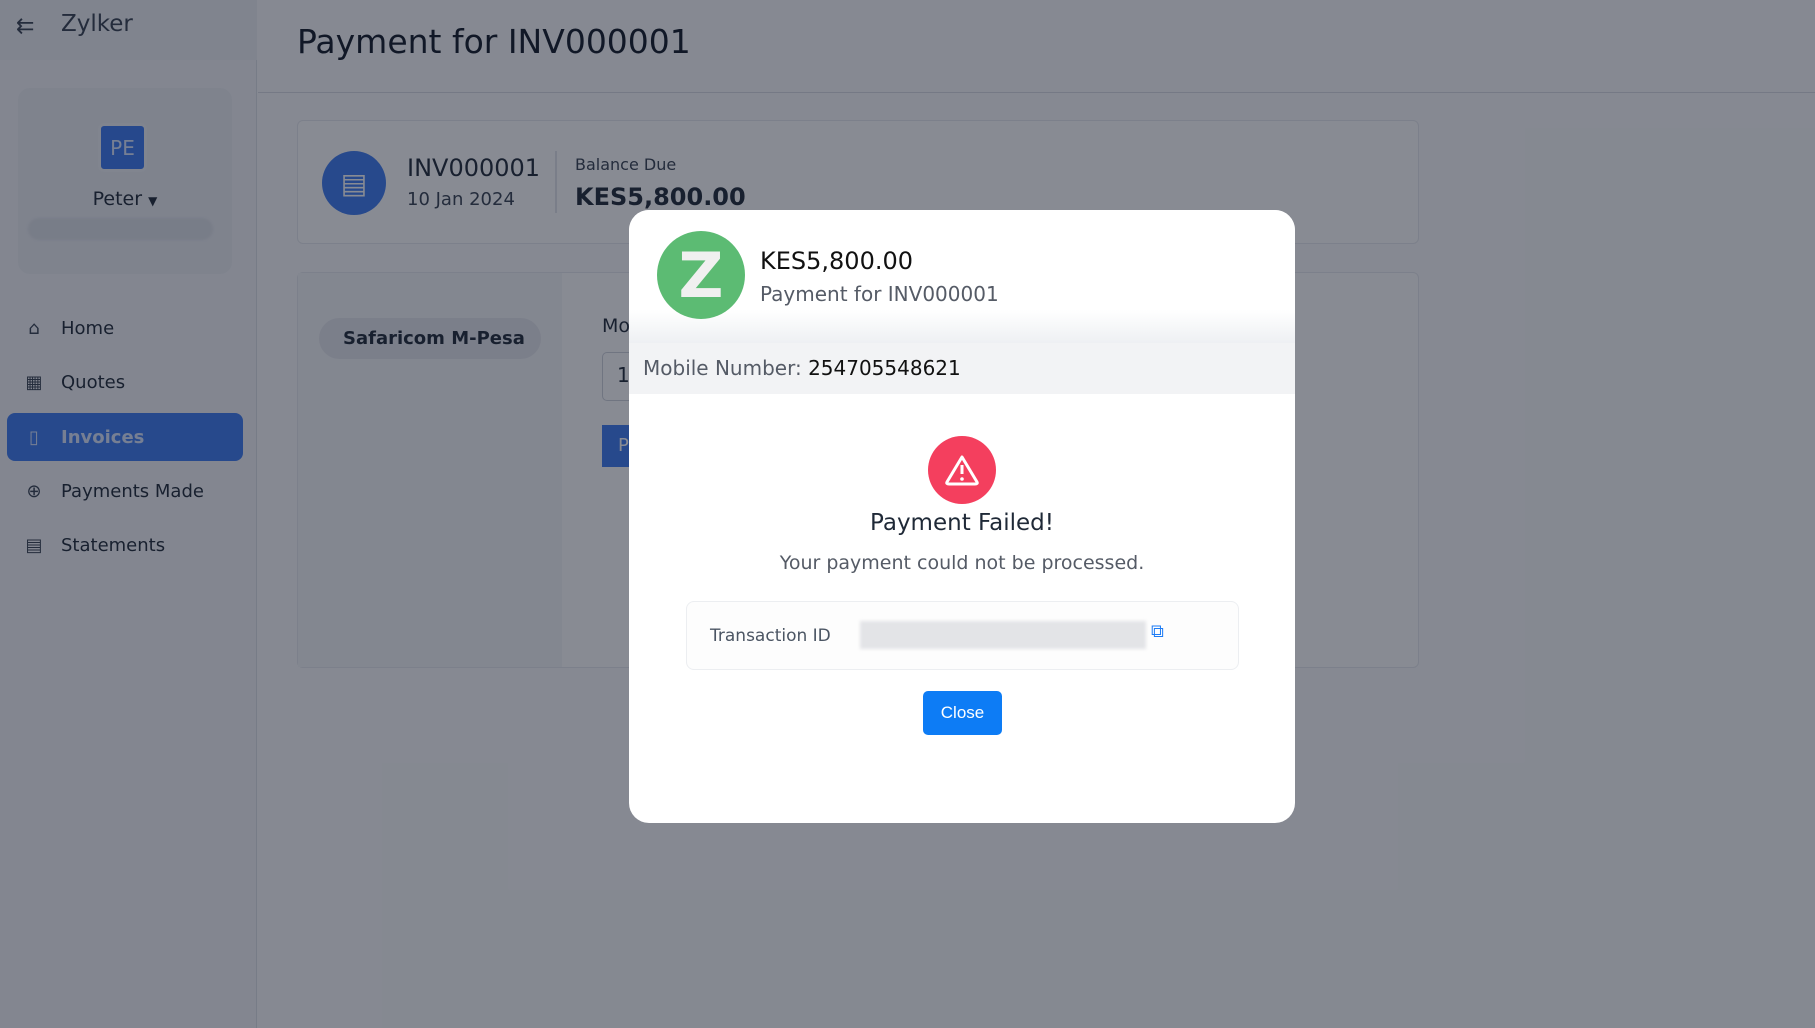 The width and height of the screenshot is (1815, 1028). Describe the element at coordinates (962, 276) in the screenshot. I see `modal-header: Z KES5,800.00 Payment for INV000001` at that location.